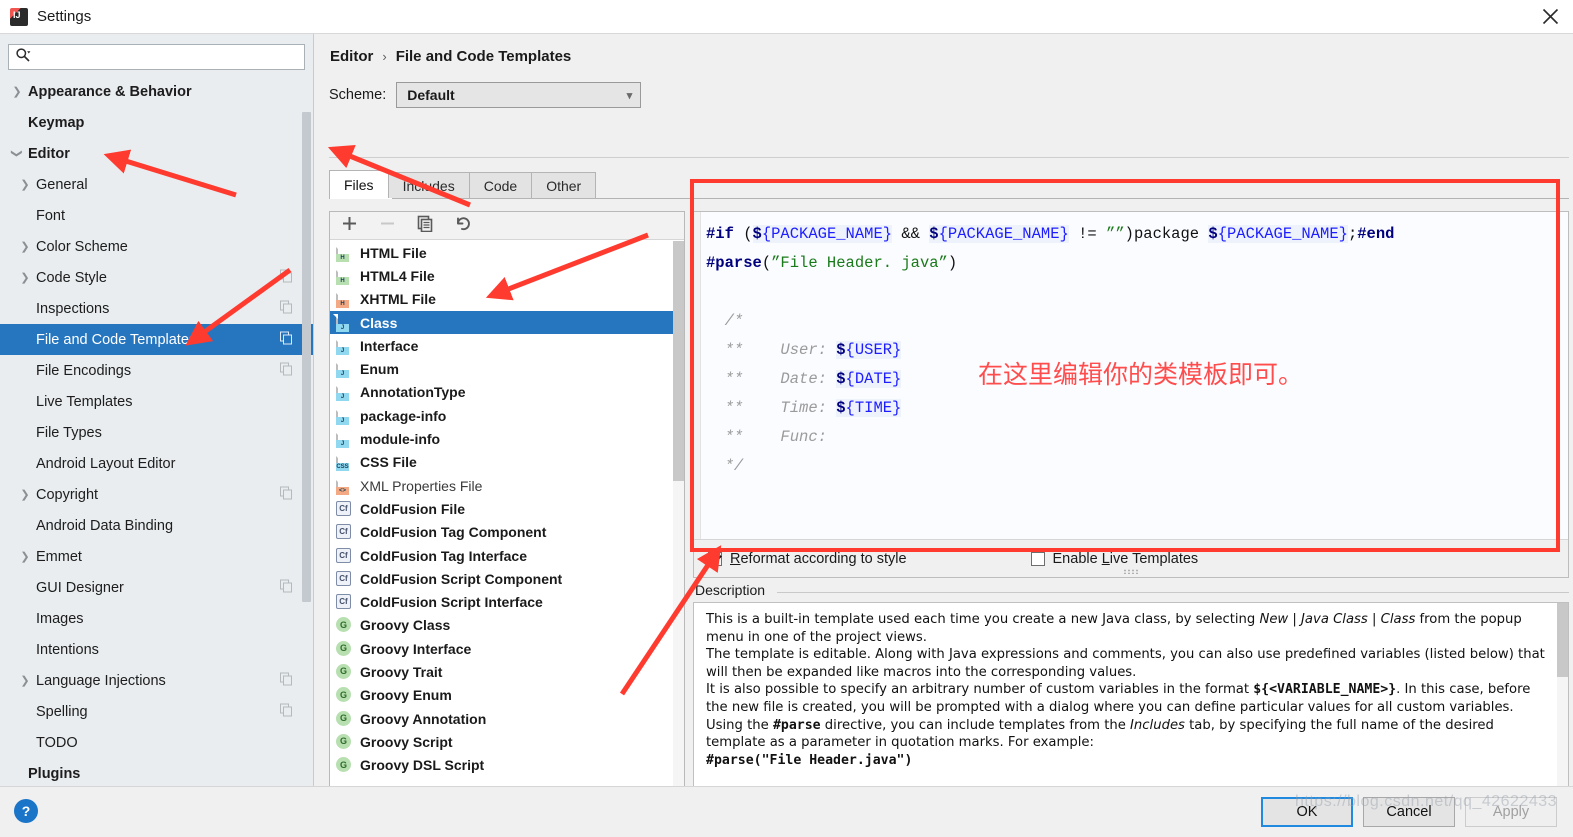 The image size is (1573, 837). Describe the element at coordinates (507, 252) in the screenshot. I see `template-list-item: H HTML File` at that location.